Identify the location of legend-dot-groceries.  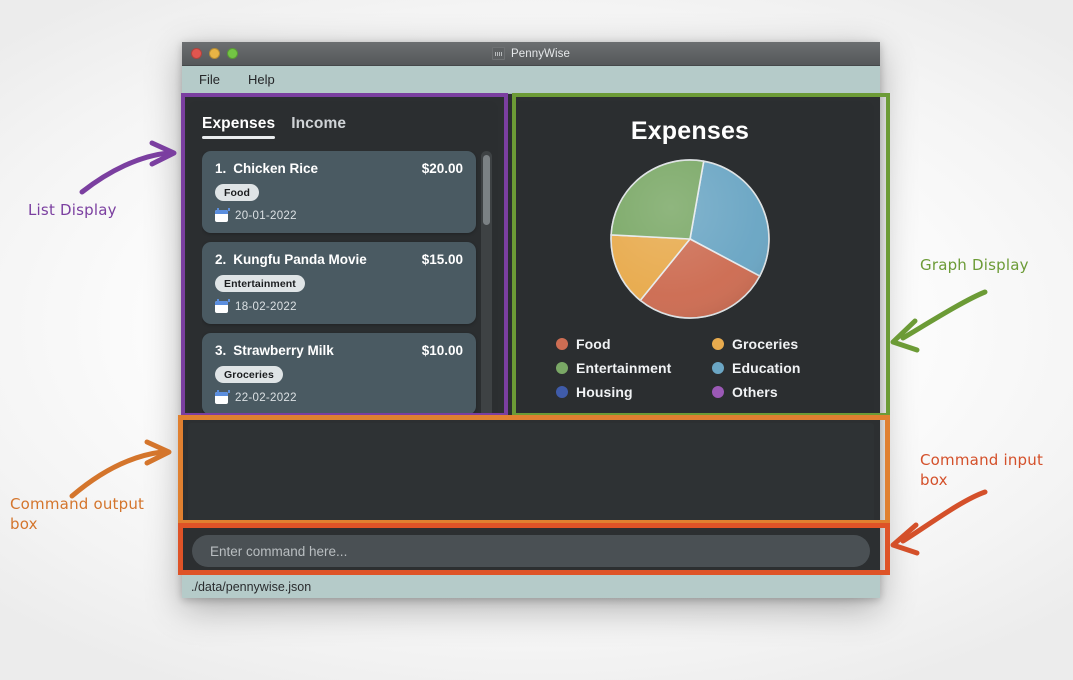
(718, 344).